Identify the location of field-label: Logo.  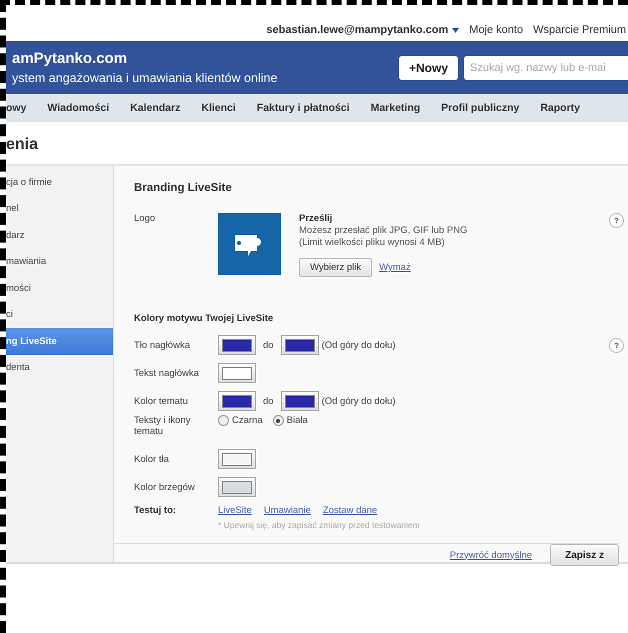
(145, 218).